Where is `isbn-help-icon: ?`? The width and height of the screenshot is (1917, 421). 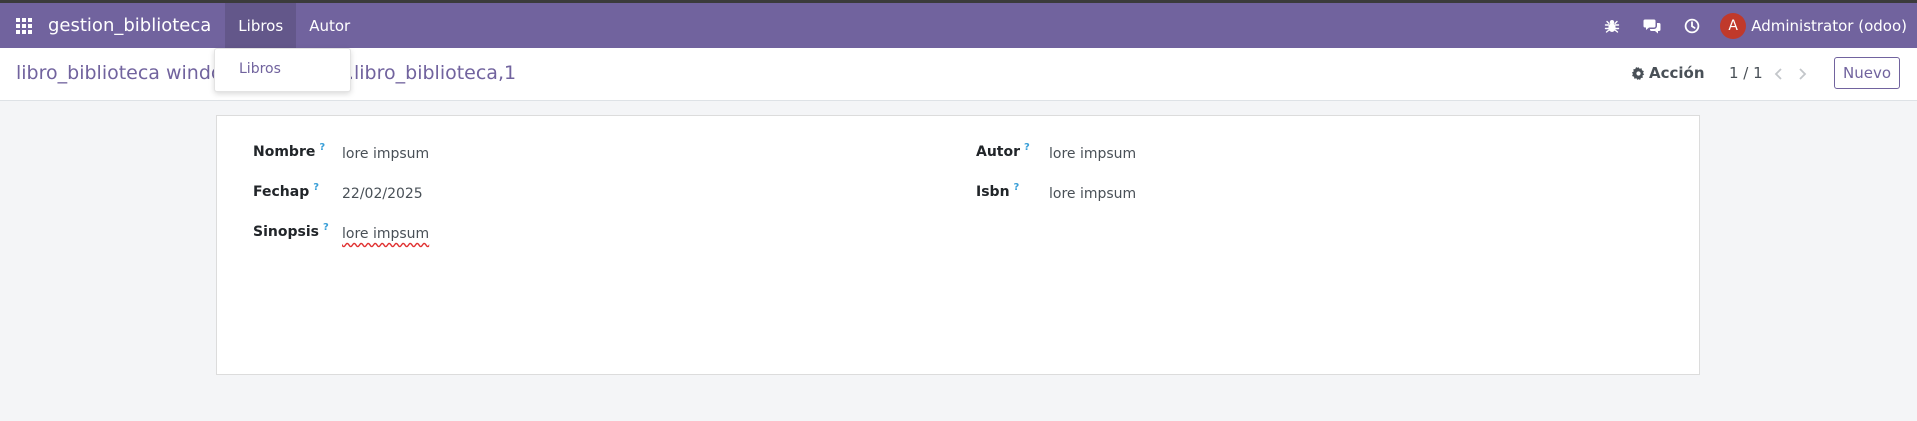
isbn-help-icon: ? is located at coordinates (1017, 187).